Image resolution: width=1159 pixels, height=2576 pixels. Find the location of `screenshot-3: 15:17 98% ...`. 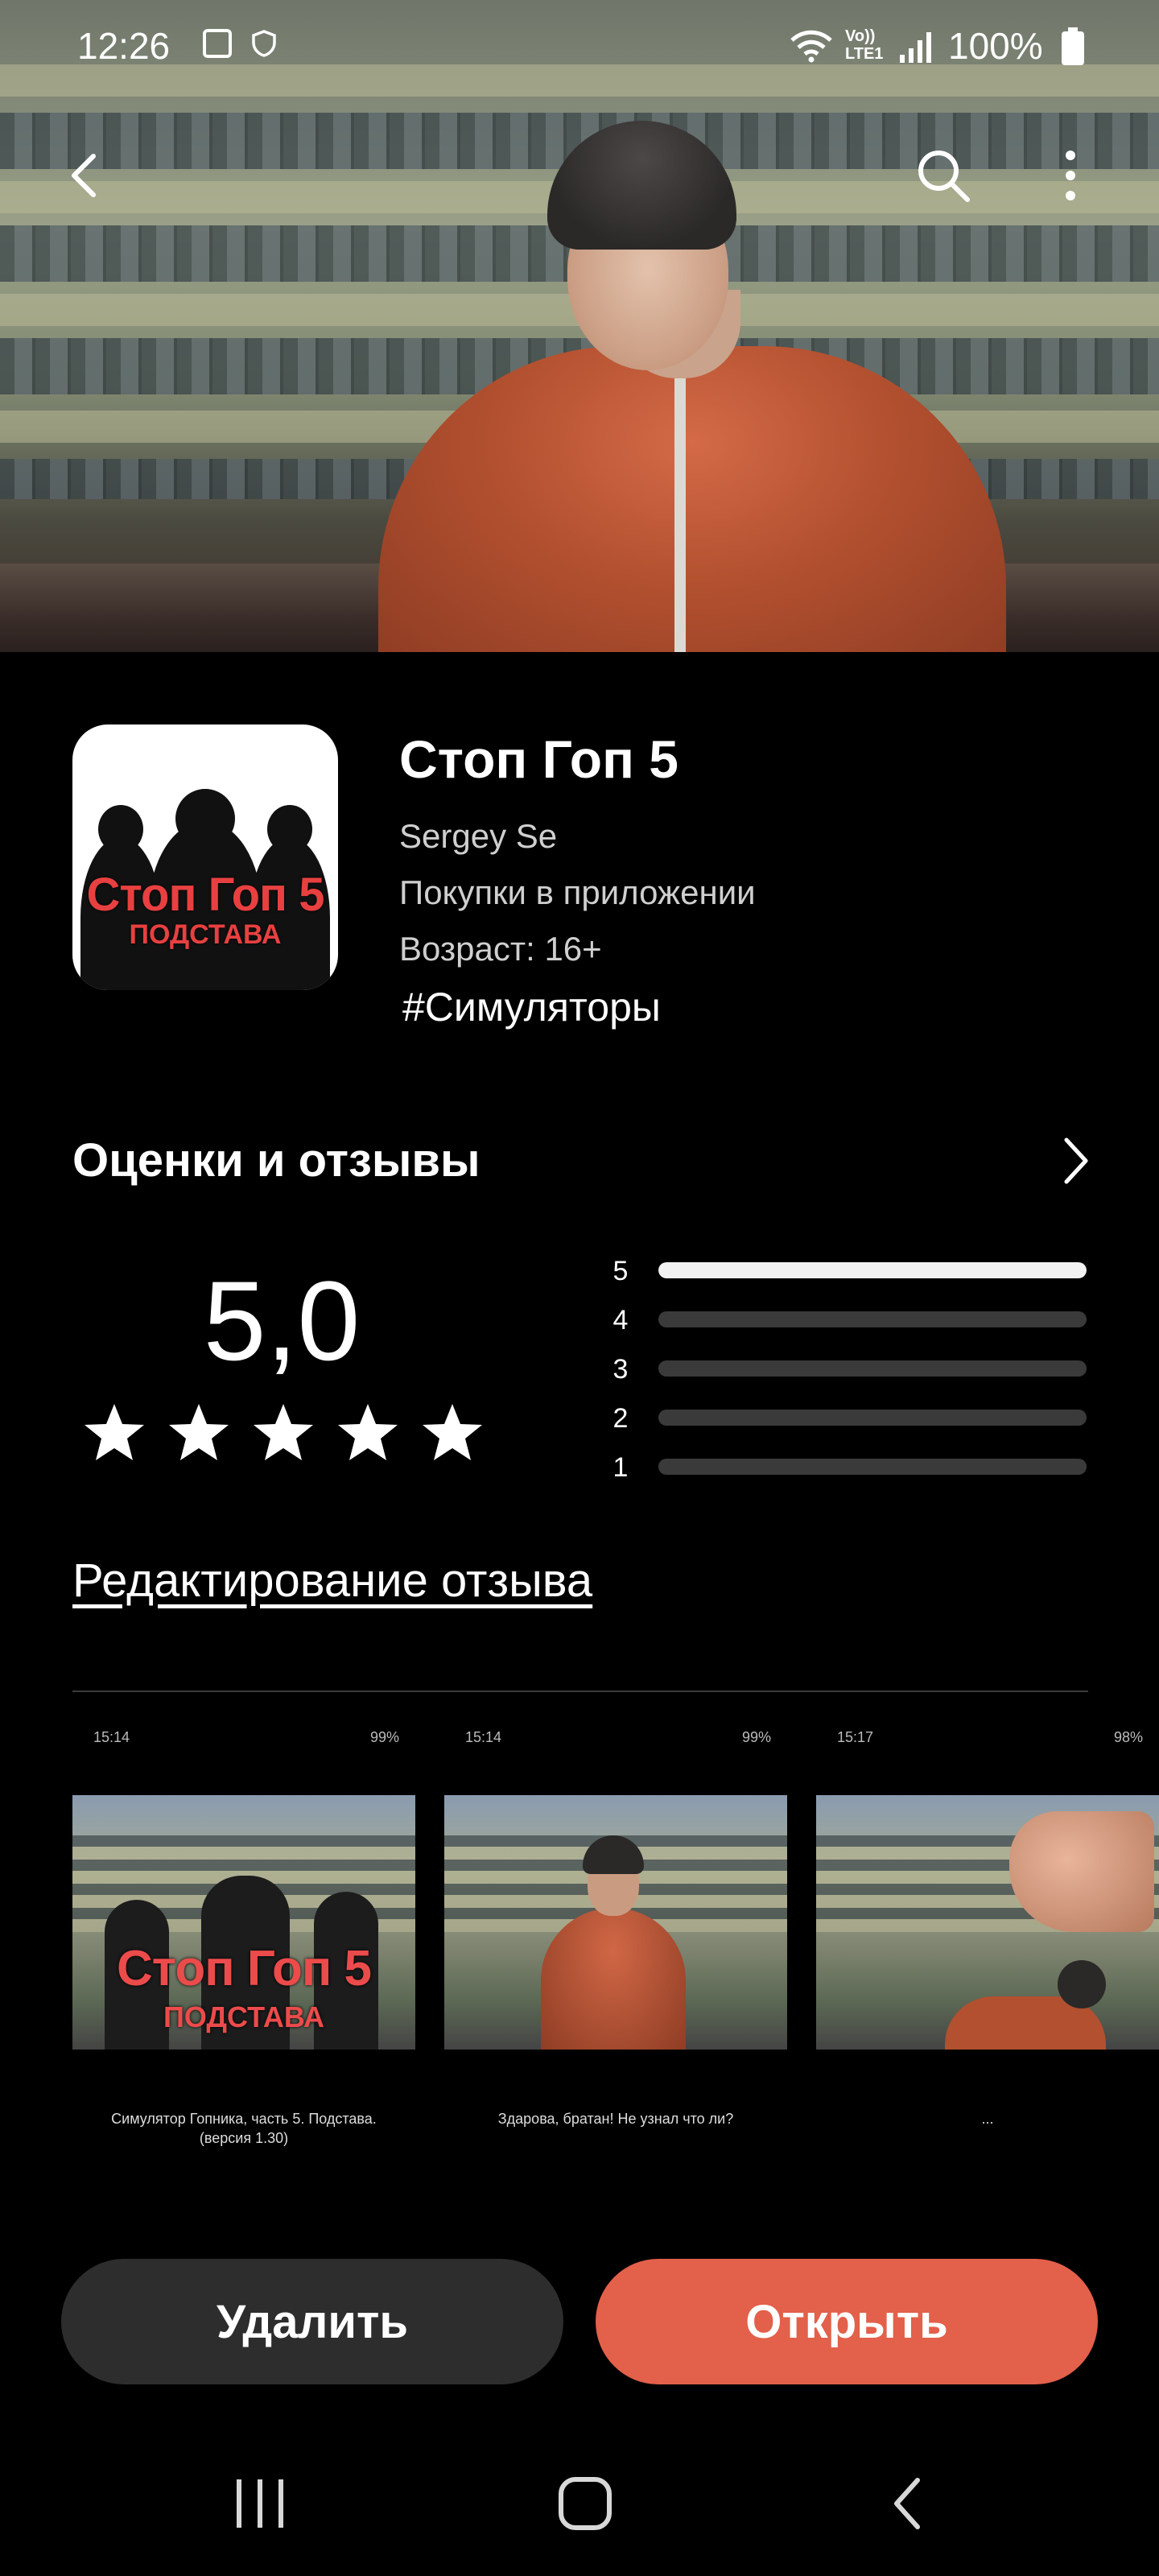

screenshot-3: 15:17 98% ... is located at coordinates (987, 1964).